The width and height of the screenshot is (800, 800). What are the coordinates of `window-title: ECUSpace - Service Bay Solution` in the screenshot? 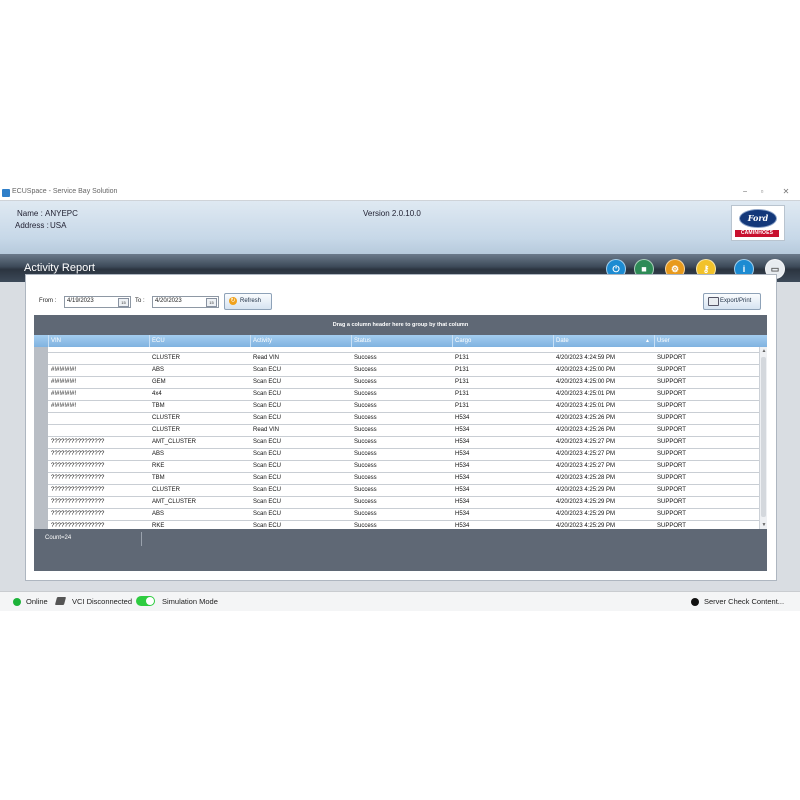 It's located at (65, 191).